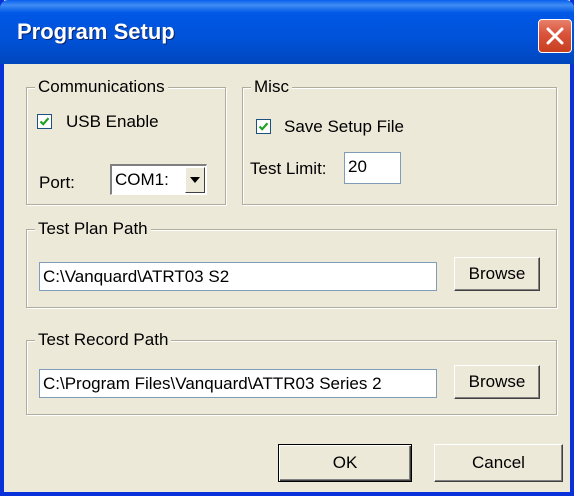 This screenshot has height=496, width=574. I want to click on test-record-path-legend: Test Record Path, so click(103, 340).